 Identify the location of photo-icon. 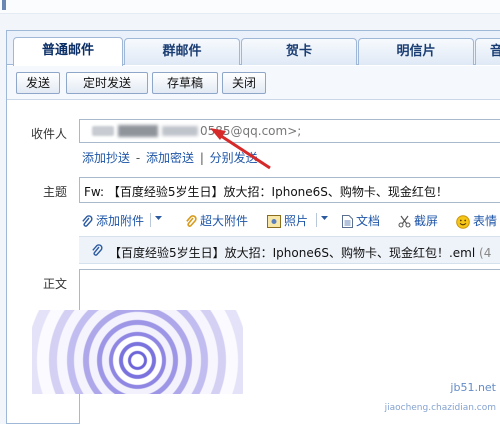
(274, 221).